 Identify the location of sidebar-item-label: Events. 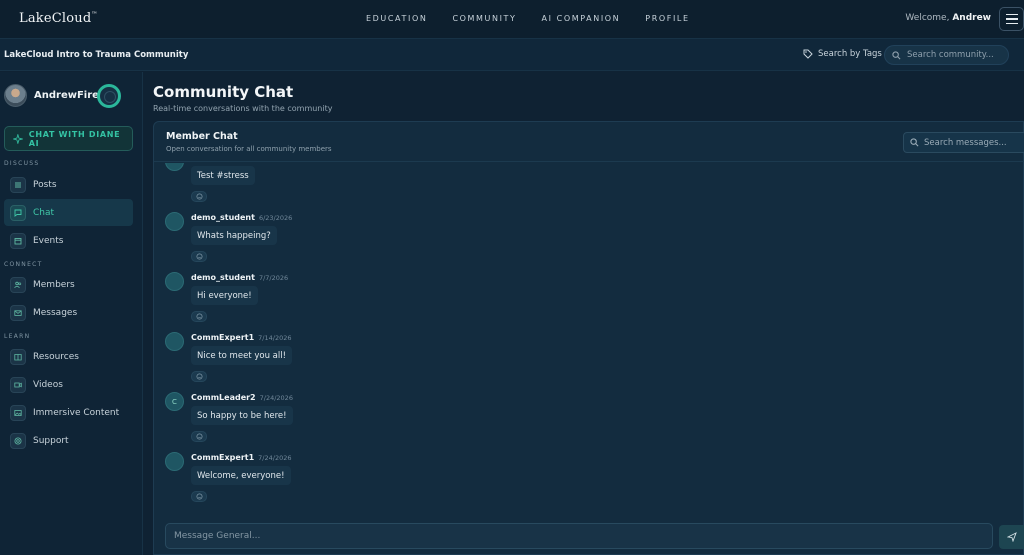
(48, 240).